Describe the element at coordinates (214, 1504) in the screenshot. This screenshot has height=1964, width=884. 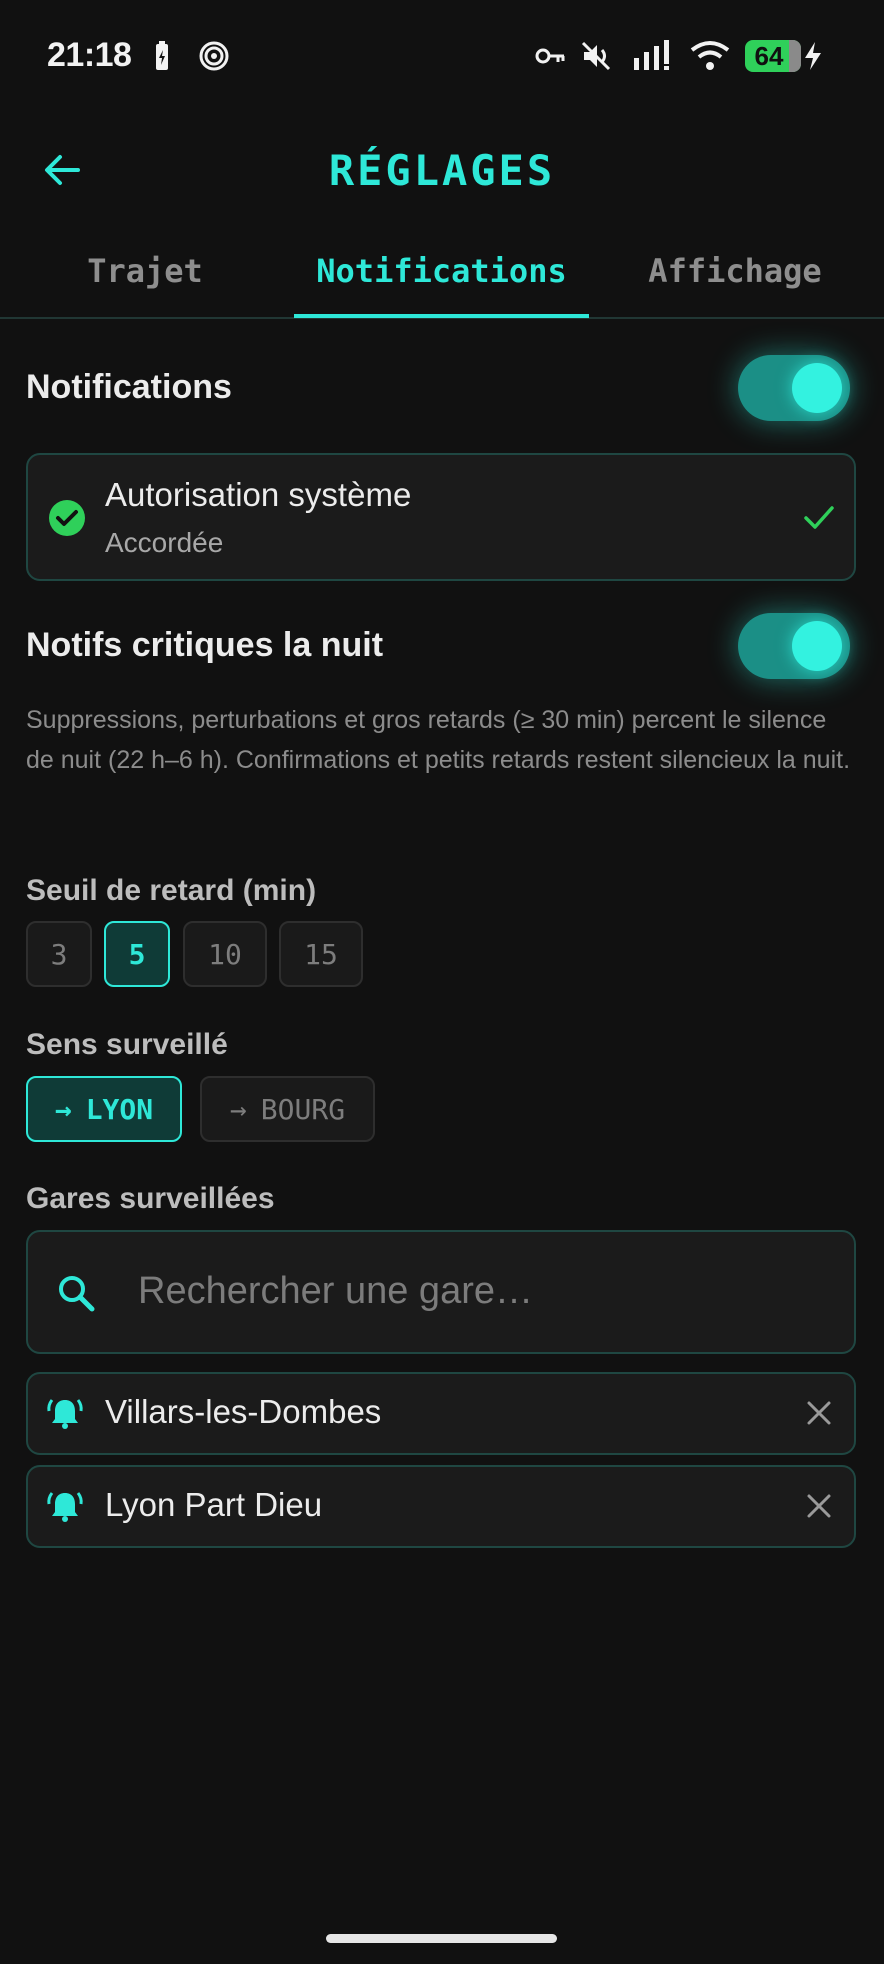
I see `station-name: Lyon Part Dieu` at that location.